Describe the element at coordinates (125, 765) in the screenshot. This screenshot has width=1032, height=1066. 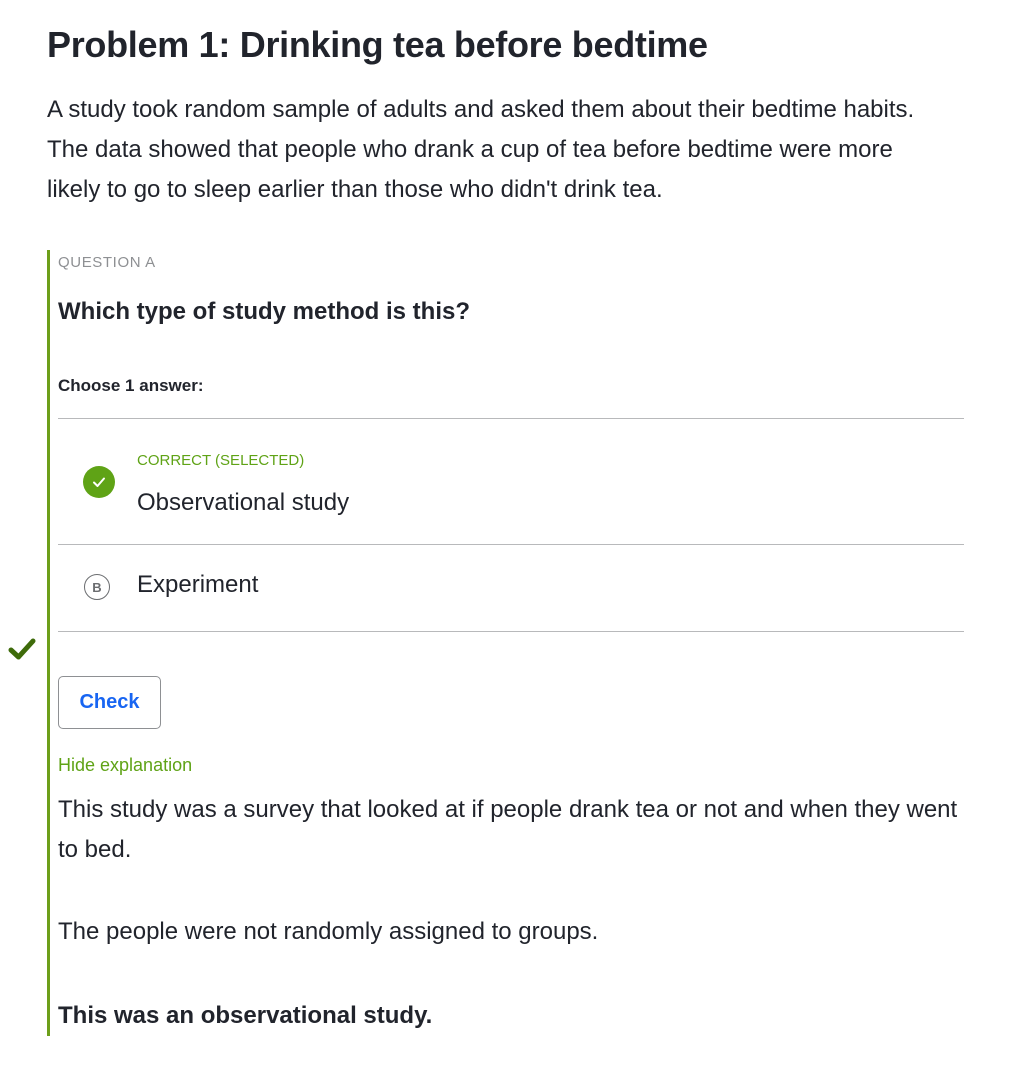
I see `hide-explanation-link: Hide explanation` at that location.